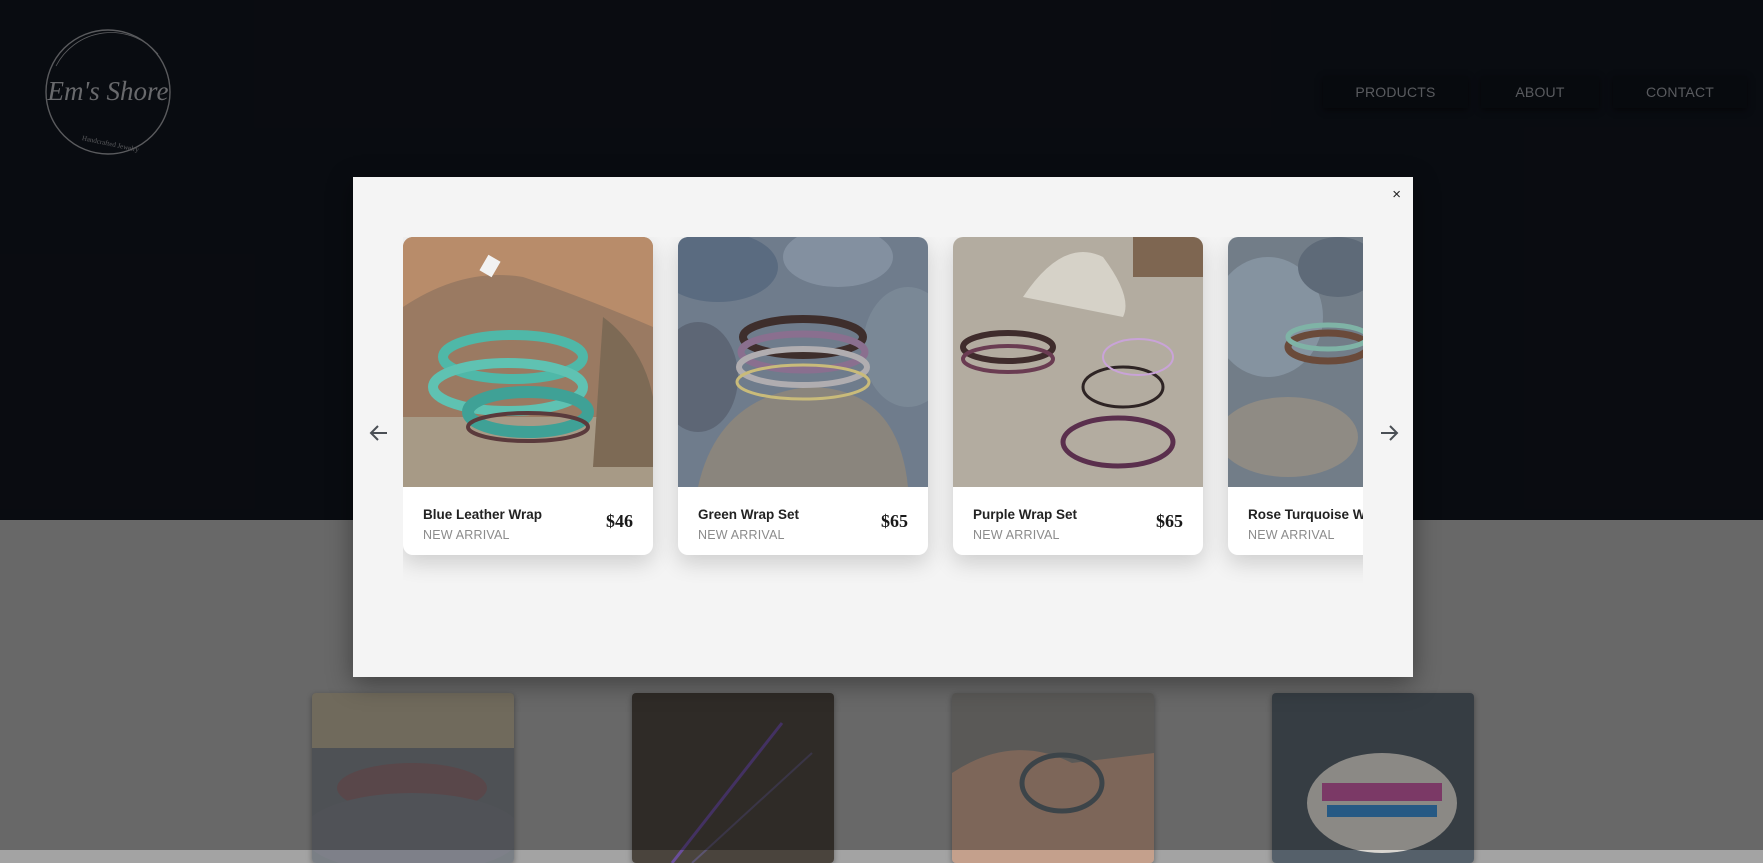  I want to click on product-name: Green Wrap Set, so click(749, 514).